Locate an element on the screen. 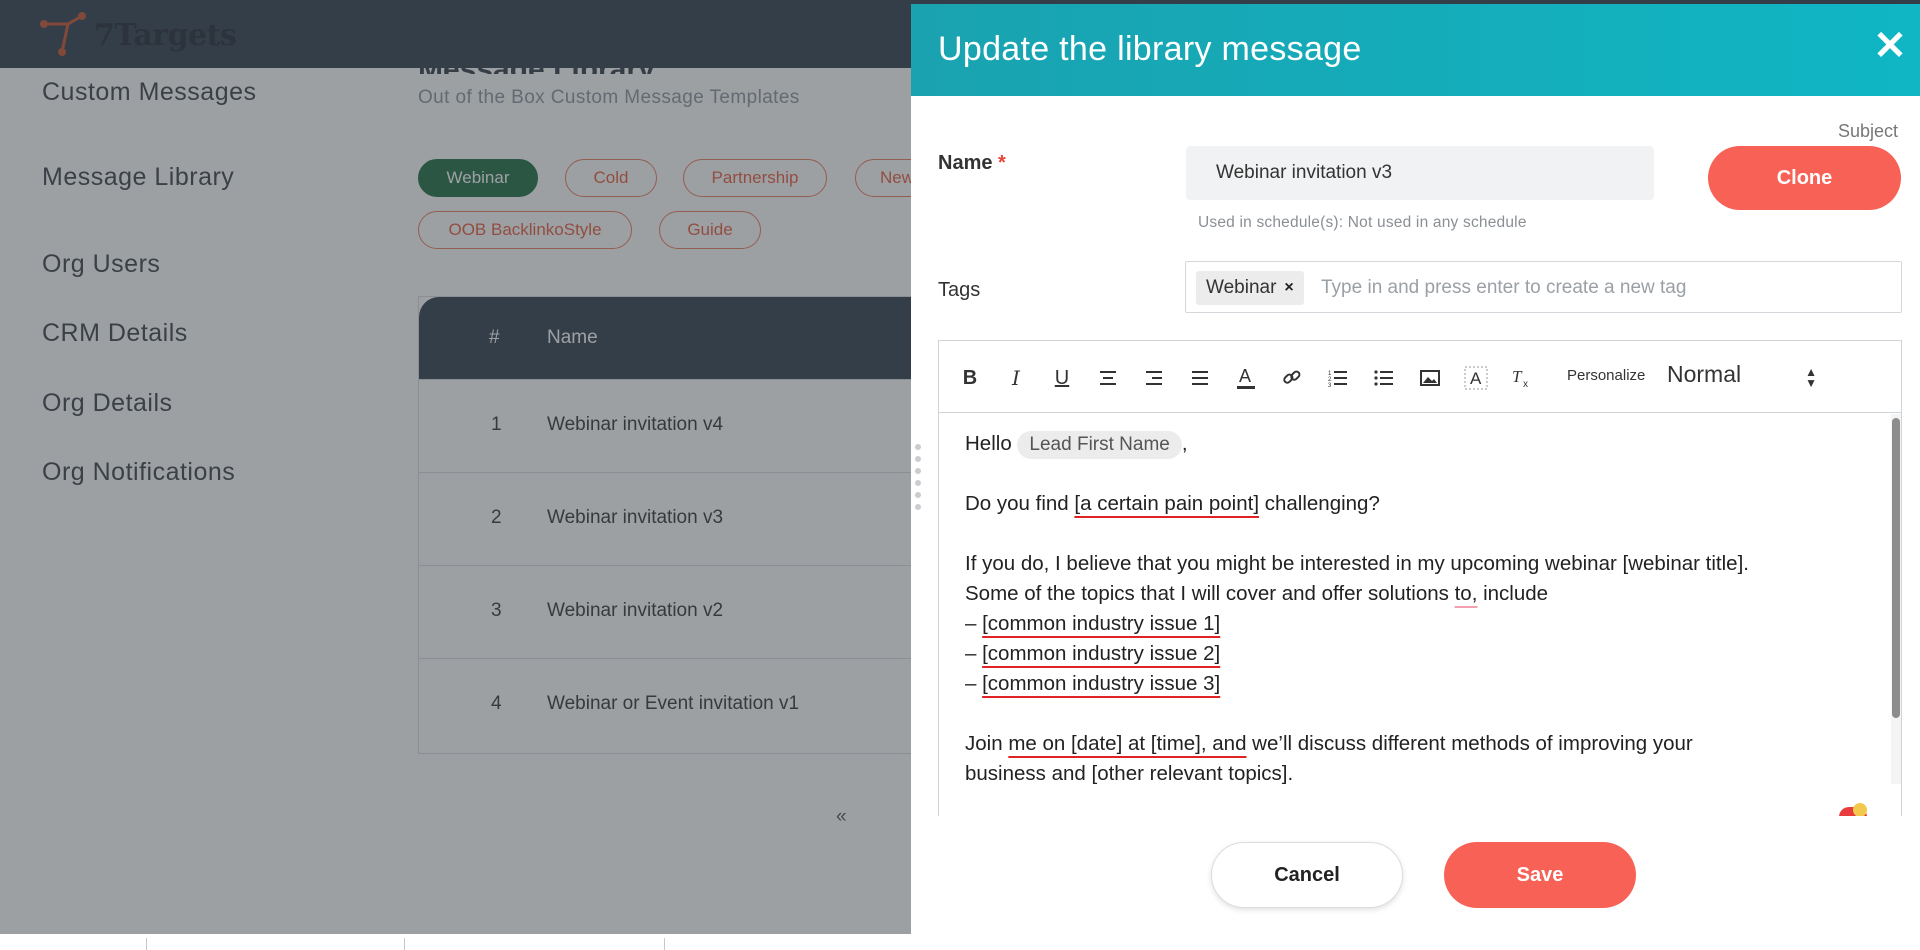  clone-button: Clone is located at coordinates (1804, 178).